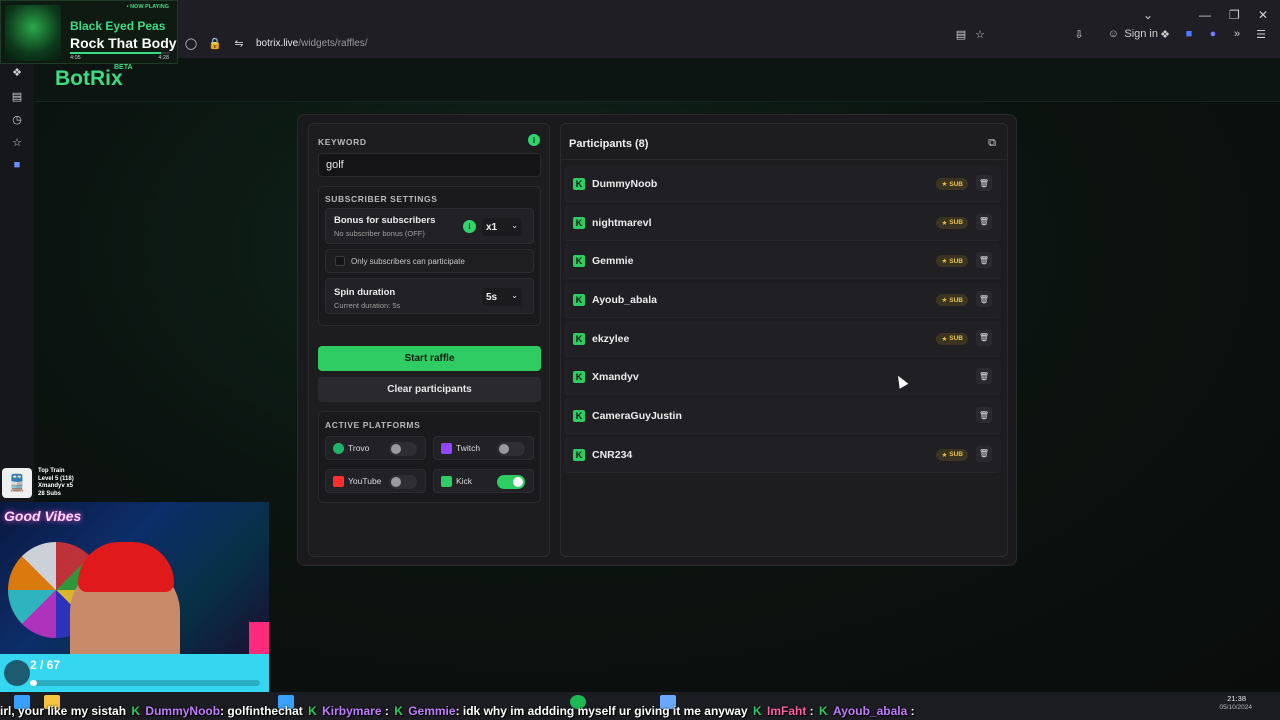  Describe the element at coordinates (446, 448) in the screenshot. I see `twitch-icon` at that location.